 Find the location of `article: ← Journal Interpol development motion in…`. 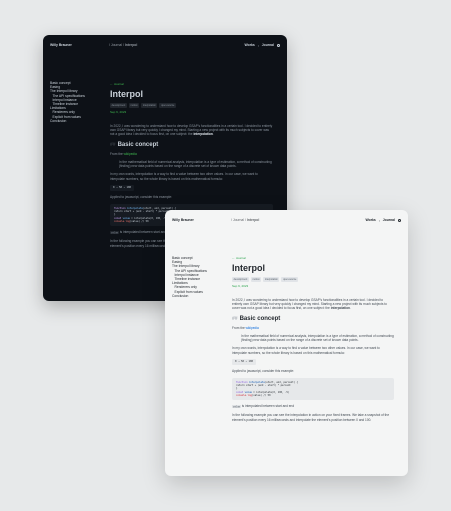

article: ← Journal Interpol development motion in… is located at coordinates (313, 341).